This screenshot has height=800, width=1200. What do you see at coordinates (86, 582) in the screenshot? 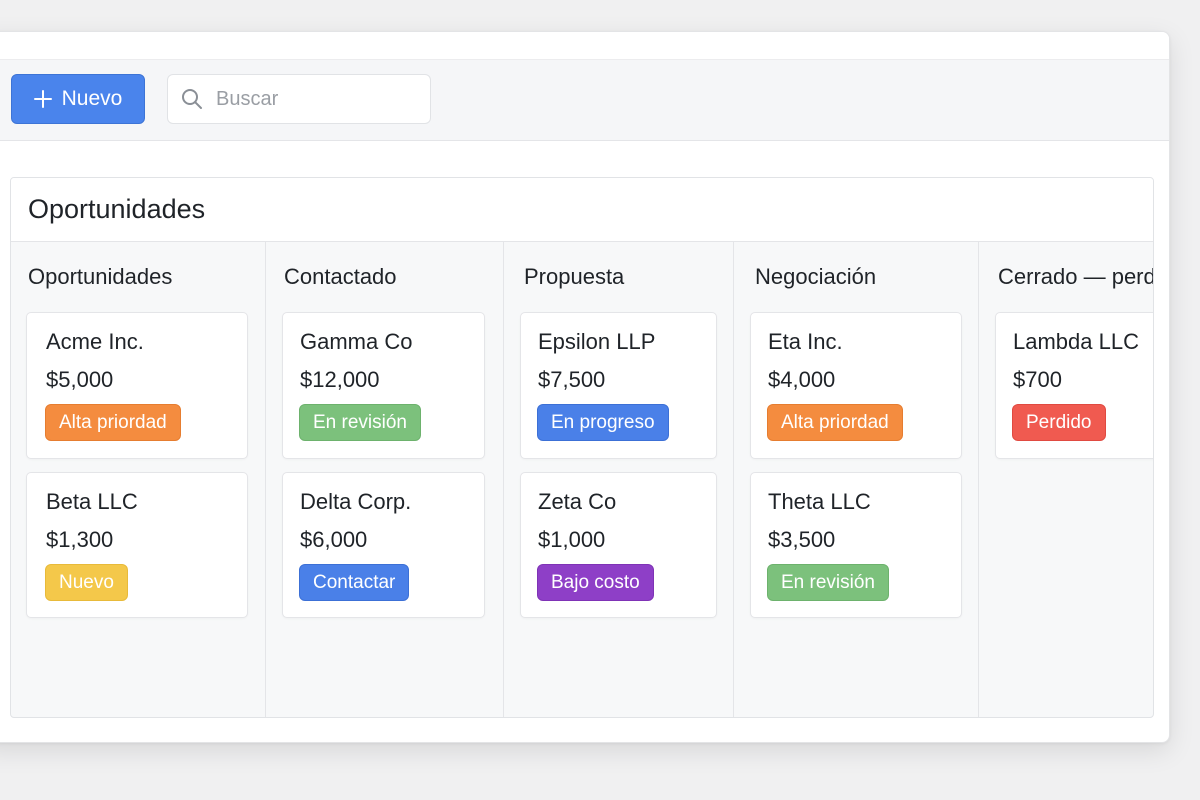
I see `status-badge: Nuevo` at bounding box center [86, 582].